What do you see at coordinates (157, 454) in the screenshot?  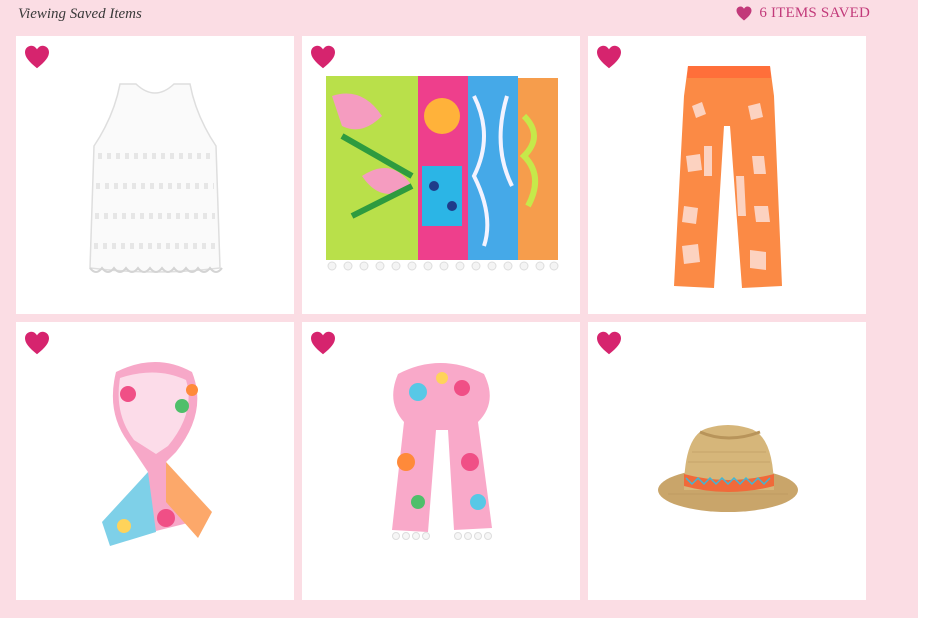 I see `floral-scarf-image` at bounding box center [157, 454].